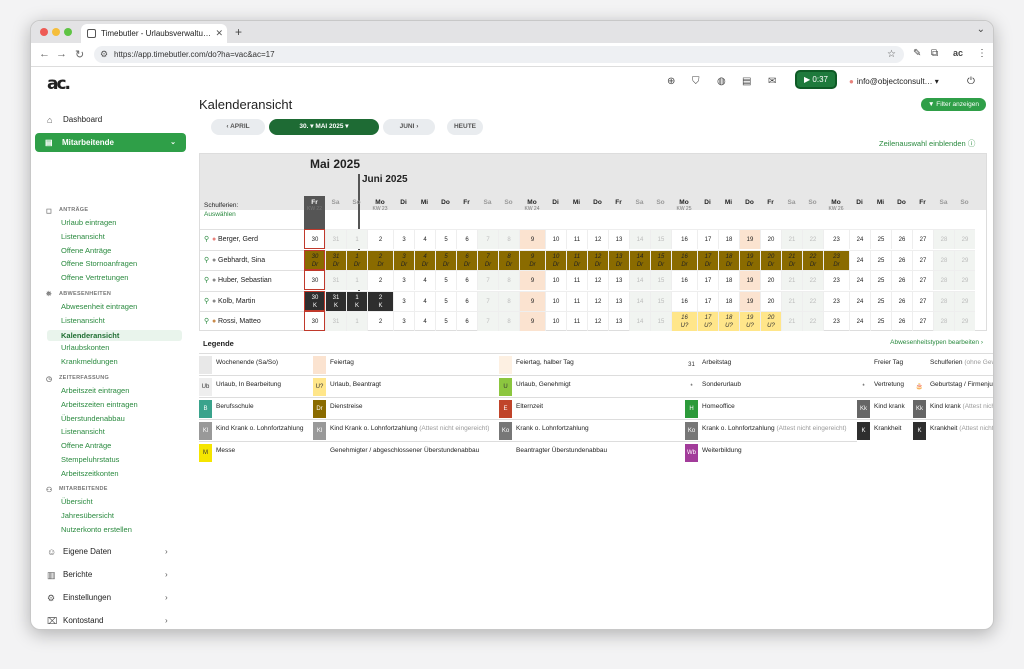 Image resolution: width=1024 pixels, height=669 pixels. Describe the element at coordinates (107, 621) in the screenshot. I see `sidebar-item-bottom: ⌧ Kontostand ›` at that location.